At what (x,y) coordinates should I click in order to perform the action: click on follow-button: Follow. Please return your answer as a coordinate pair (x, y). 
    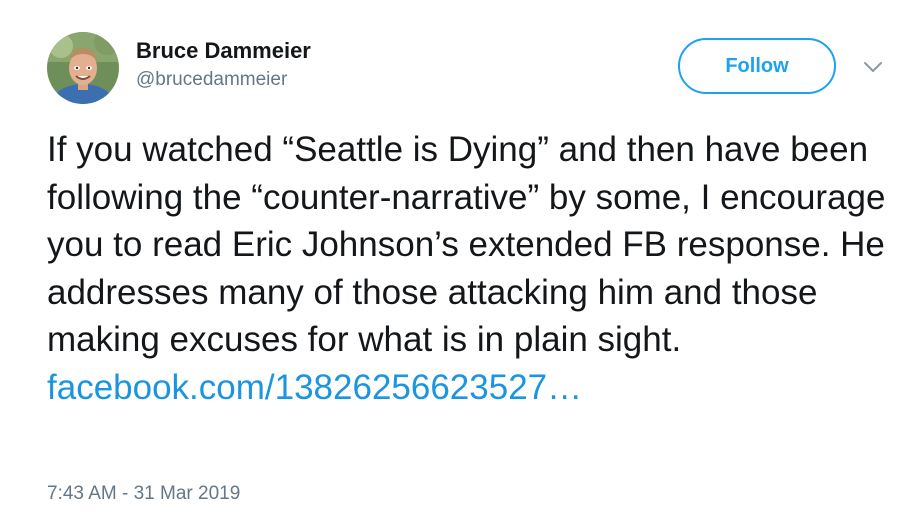
    Looking at the image, I should click on (757, 66).